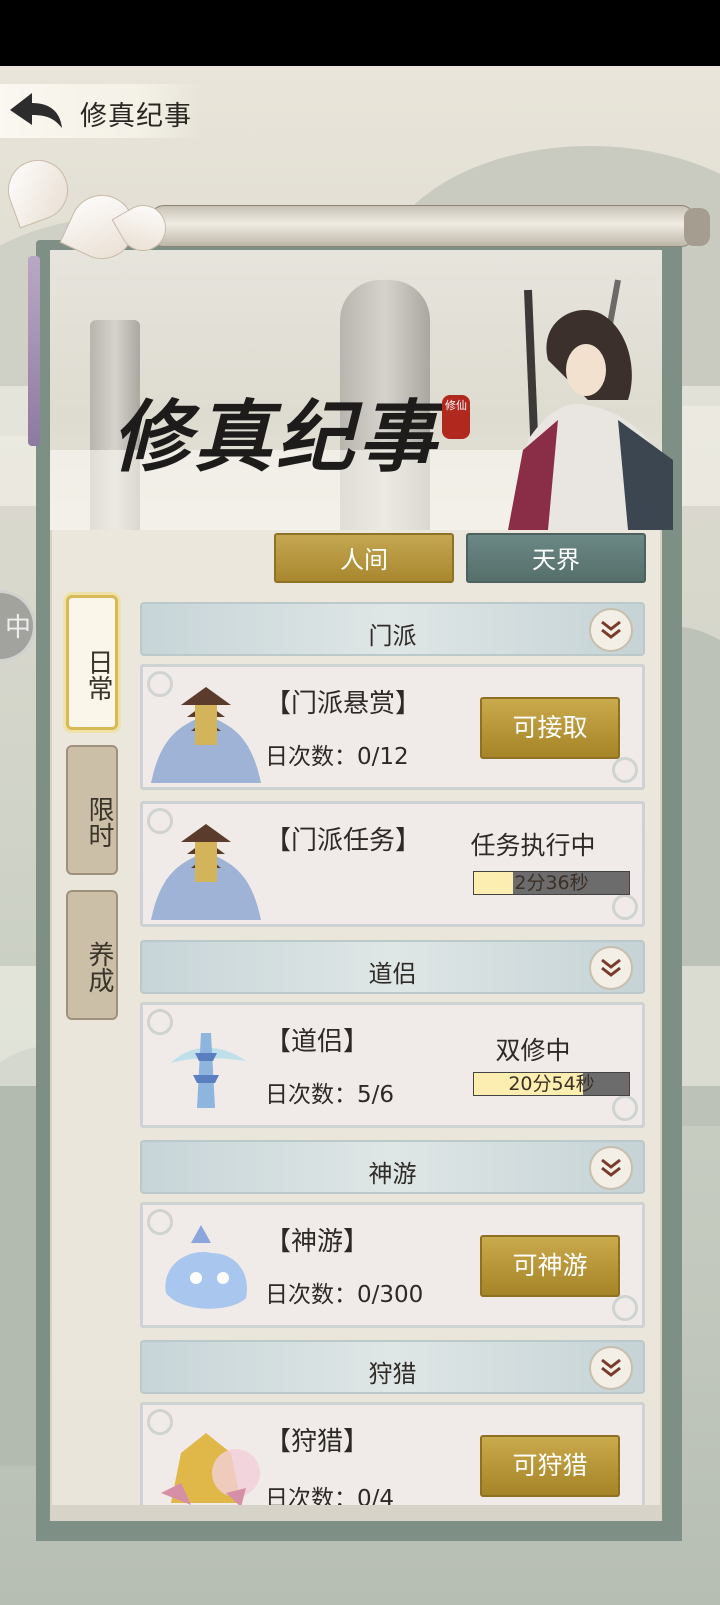 The width and height of the screenshot is (720, 1605). What do you see at coordinates (92, 955) in the screenshot?
I see `side-tab-cultivate: 养成` at bounding box center [92, 955].